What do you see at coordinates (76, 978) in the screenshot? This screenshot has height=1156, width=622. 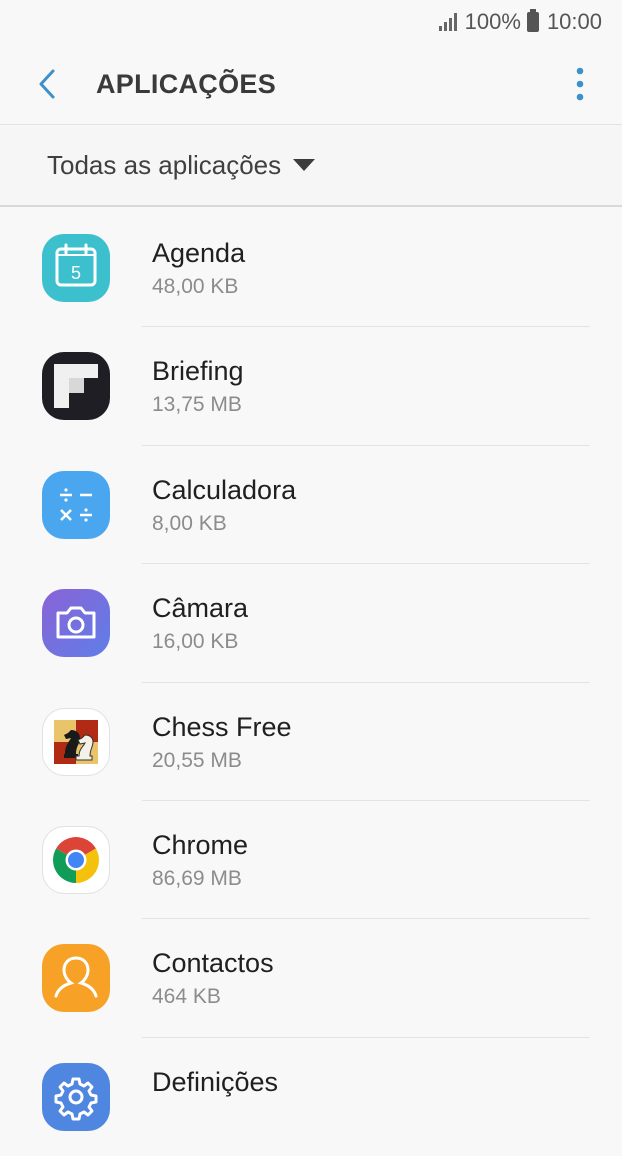 I see `contacts-icon` at bounding box center [76, 978].